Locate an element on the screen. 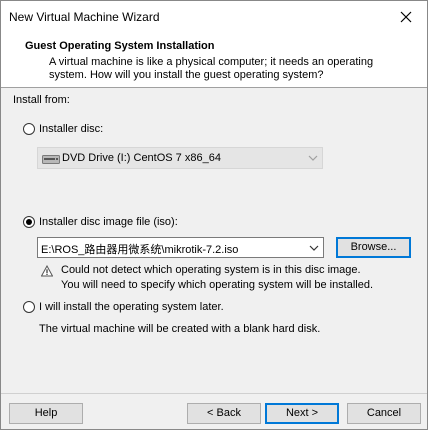  installer-disc-radio is located at coordinates (29, 129).